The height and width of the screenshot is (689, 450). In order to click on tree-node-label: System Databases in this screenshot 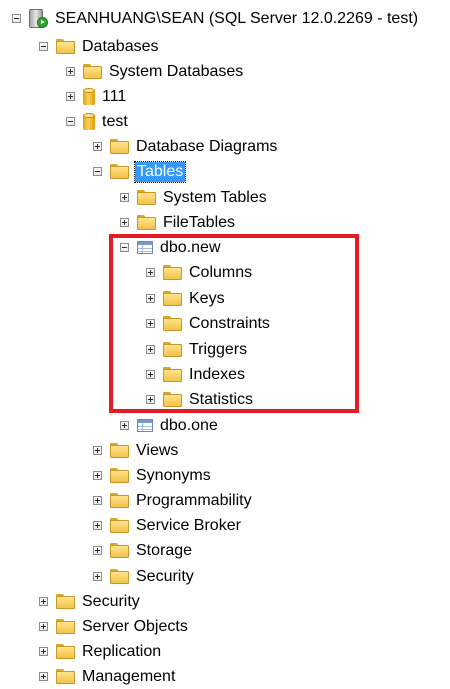, I will do `click(176, 71)`.